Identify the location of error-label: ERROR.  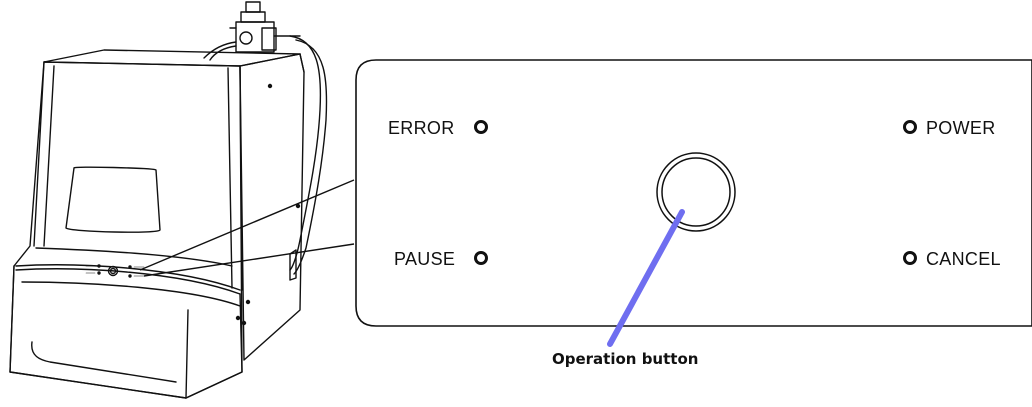
(421, 128).